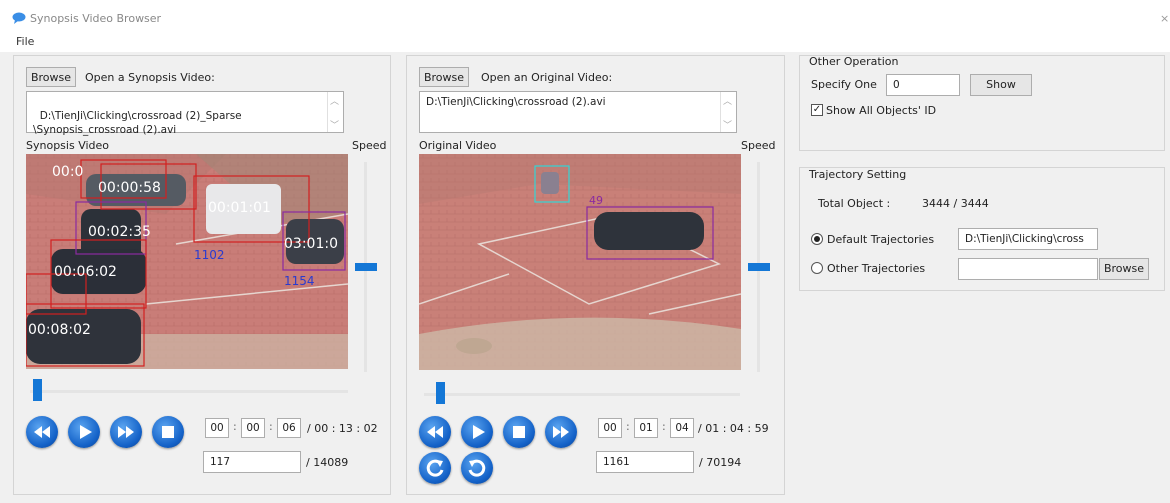  Describe the element at coordinates (596, 200) in the screenshot. I see `overlay-label: 49` at that location.